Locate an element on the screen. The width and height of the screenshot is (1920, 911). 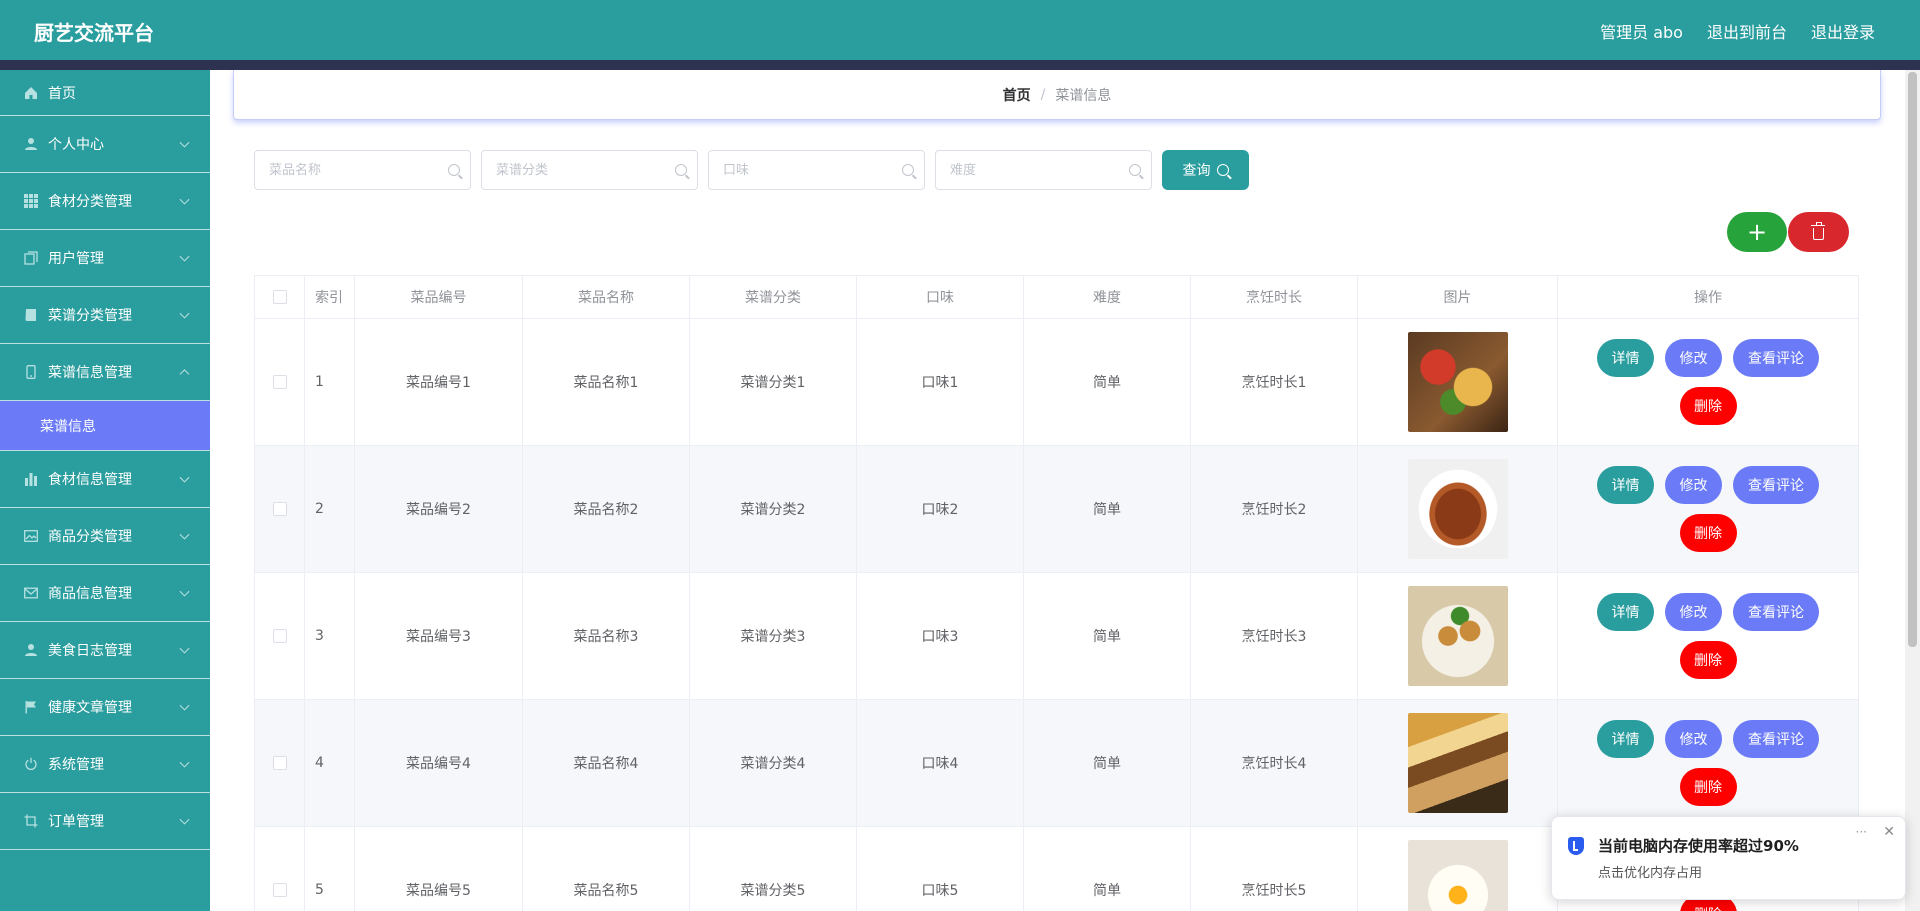
bar-chart-icon is located at coordinates (31, 479).